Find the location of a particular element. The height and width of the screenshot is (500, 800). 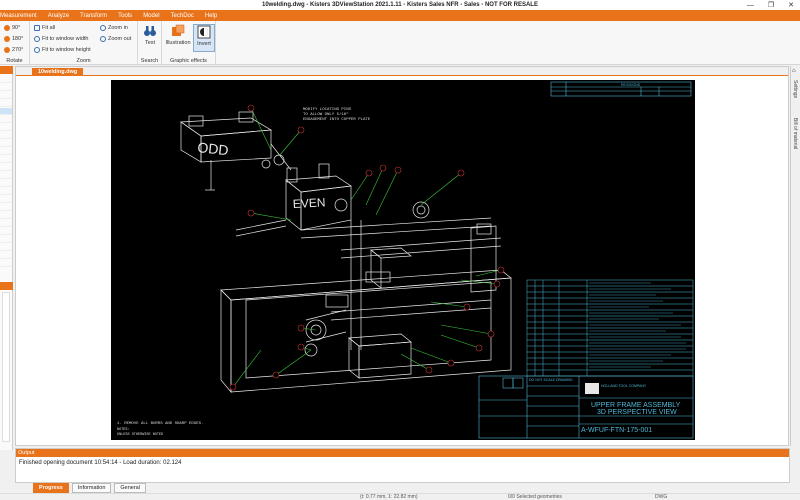

maximize-button: ❐ is located at coordinates (771, 5).